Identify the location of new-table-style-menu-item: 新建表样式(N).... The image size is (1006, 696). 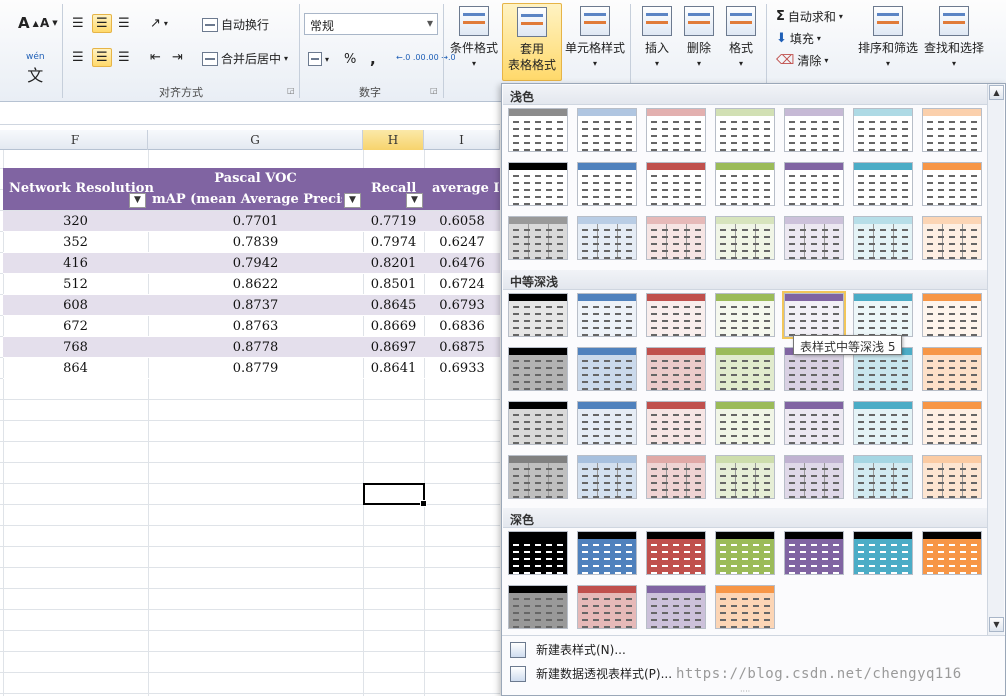
(745, 650).